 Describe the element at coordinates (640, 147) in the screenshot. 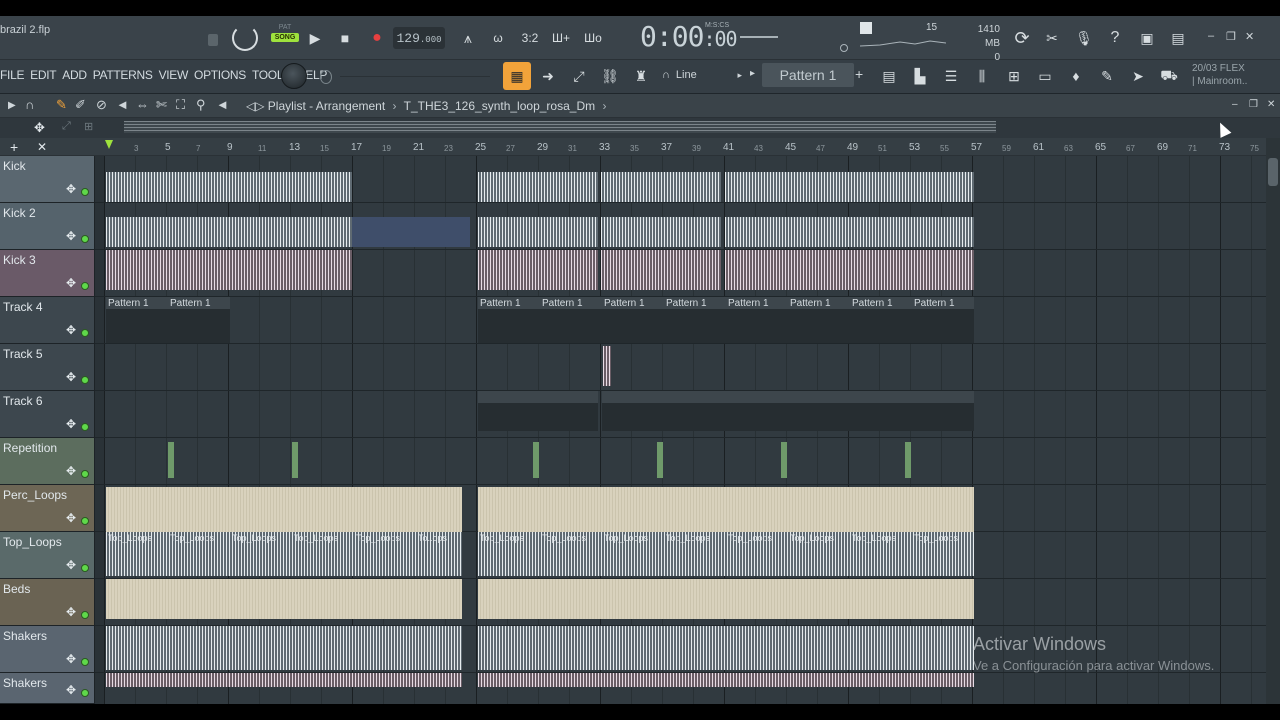

I see `timeline-ruler` at that location.